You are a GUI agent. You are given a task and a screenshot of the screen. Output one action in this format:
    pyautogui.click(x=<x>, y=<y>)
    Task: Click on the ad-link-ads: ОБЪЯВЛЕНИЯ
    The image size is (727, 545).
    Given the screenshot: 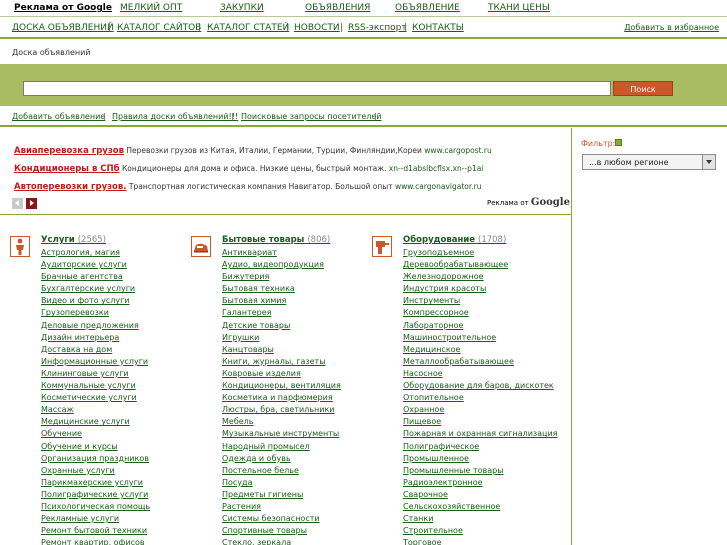 What is the action you would take?
    pyautogui.click(x=337, y=8)
    